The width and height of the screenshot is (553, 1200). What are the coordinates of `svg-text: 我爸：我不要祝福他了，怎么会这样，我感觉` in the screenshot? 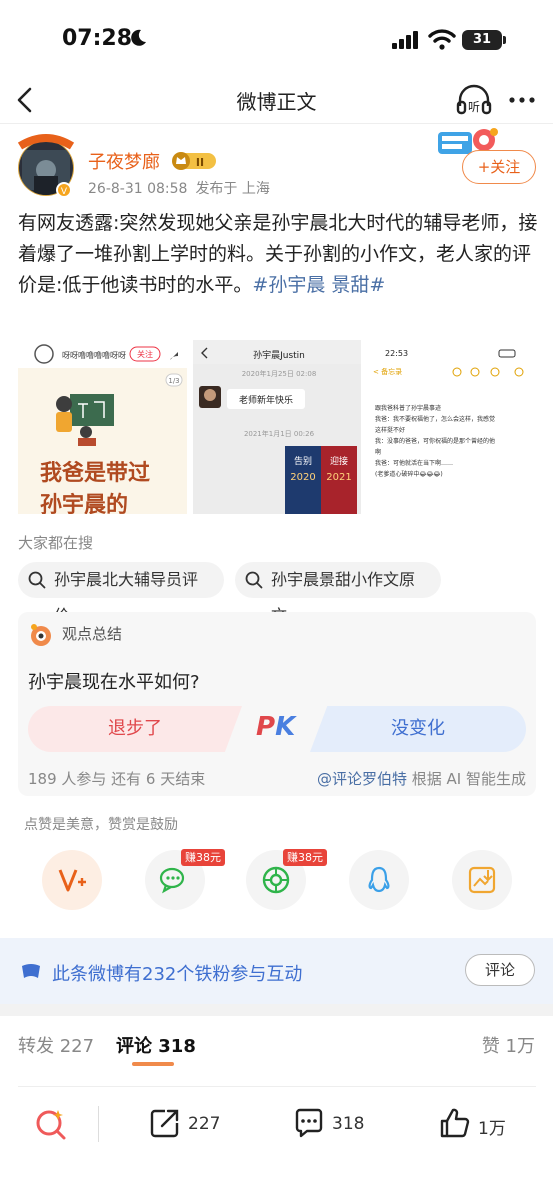 It's located at (435, 419).